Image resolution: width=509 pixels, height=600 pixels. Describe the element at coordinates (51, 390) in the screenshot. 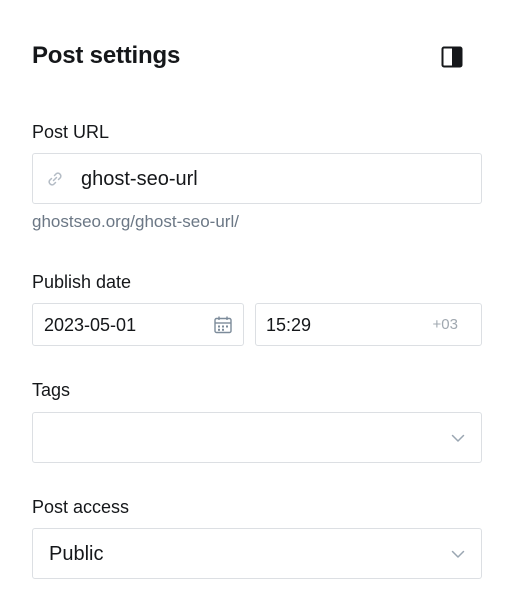

I see `tags-label: Tags` at that location.